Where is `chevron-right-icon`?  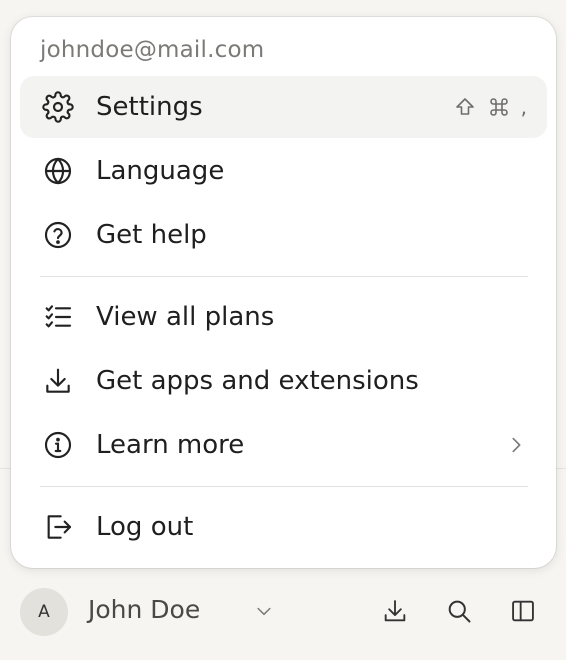 chevron-right-icon is located at coordinates (516, 445).